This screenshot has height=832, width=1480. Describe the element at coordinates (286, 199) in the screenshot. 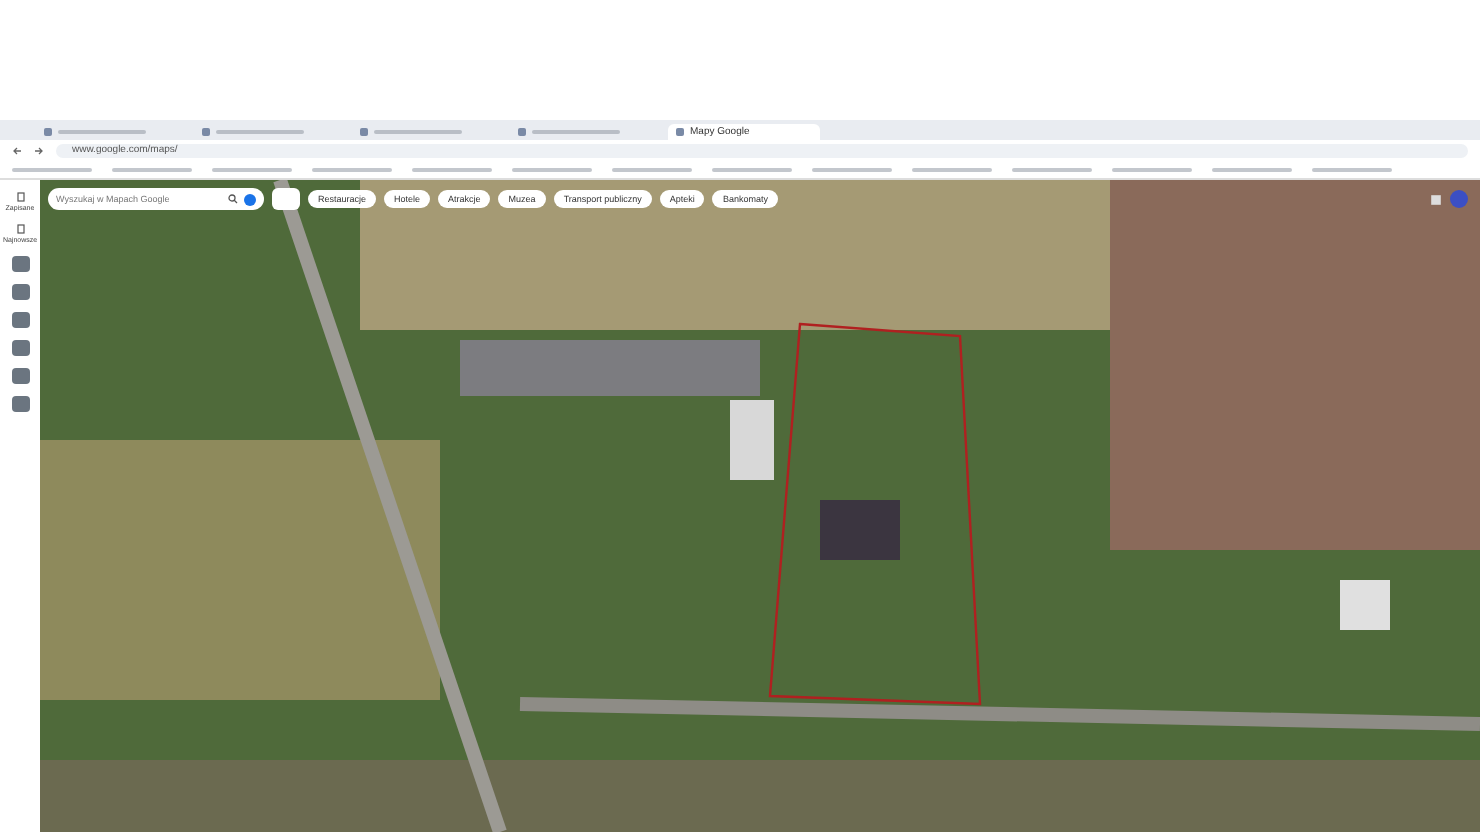

I see `layers-button` at that location.